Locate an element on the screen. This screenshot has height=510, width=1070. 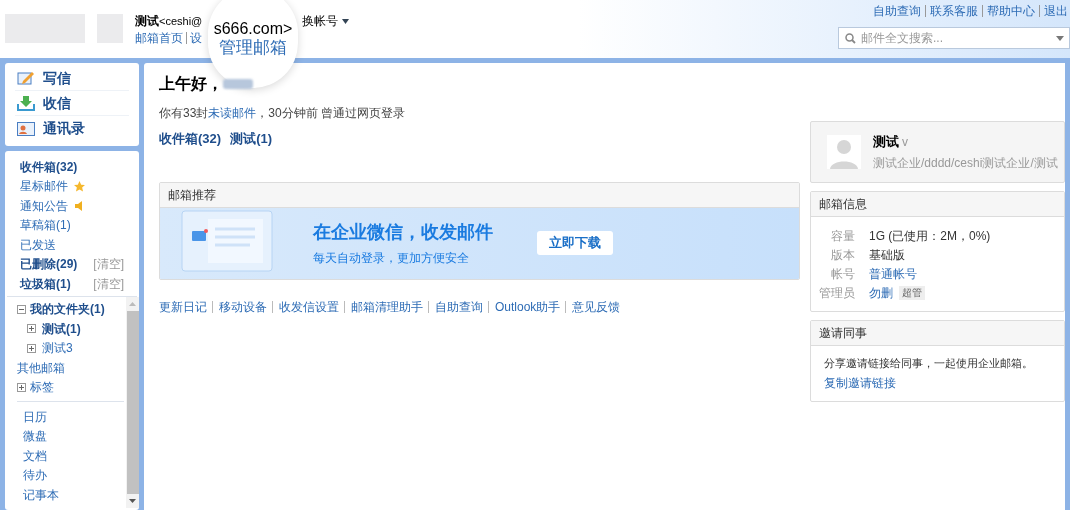
account-name: 测试 is located at coordinates (147, 21).